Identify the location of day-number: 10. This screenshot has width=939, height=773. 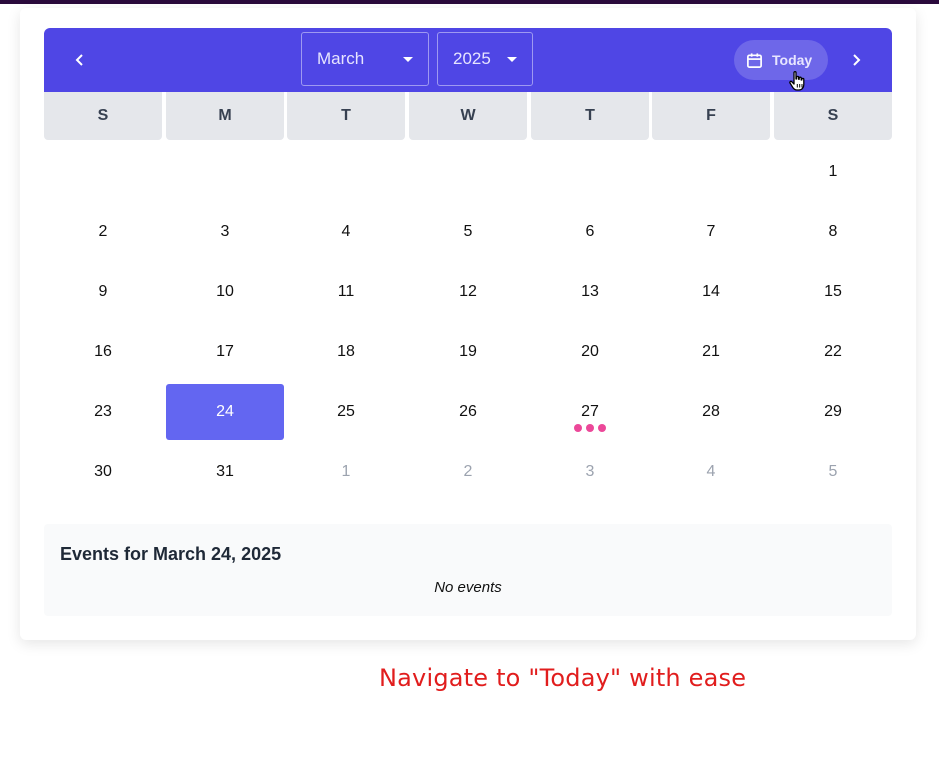
(225, 291).